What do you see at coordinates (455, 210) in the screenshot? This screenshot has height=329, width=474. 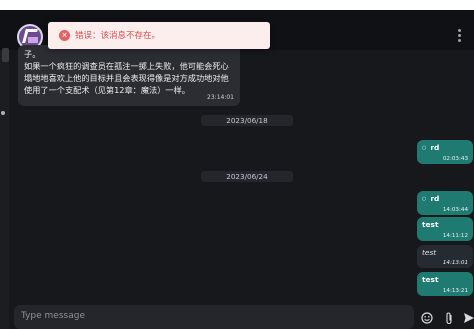 I see `message-time: 14:03:44` at bounding box center [455, 210].